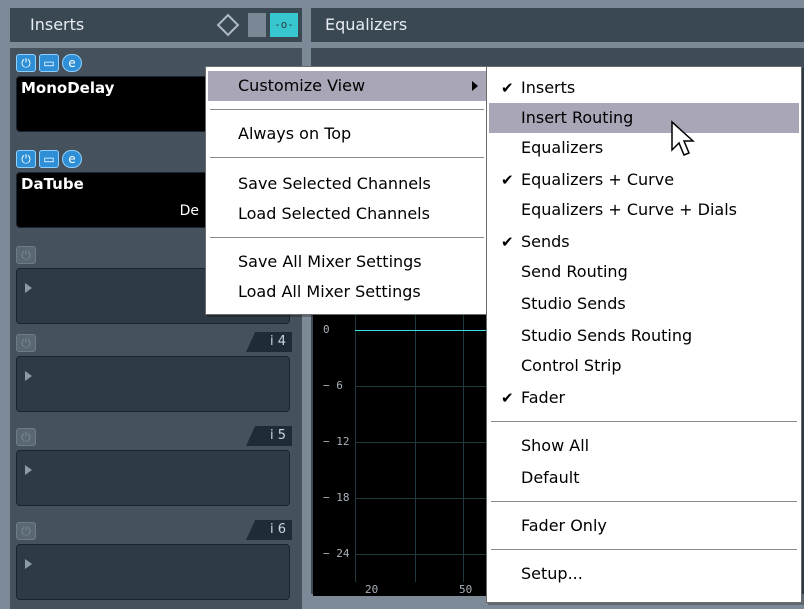 This screenshot has height=609, width=804. What do you see at coordinates (326, 329) in the screenshot?
I see `y-tick-label: 0` at bounding box center [326, 329].